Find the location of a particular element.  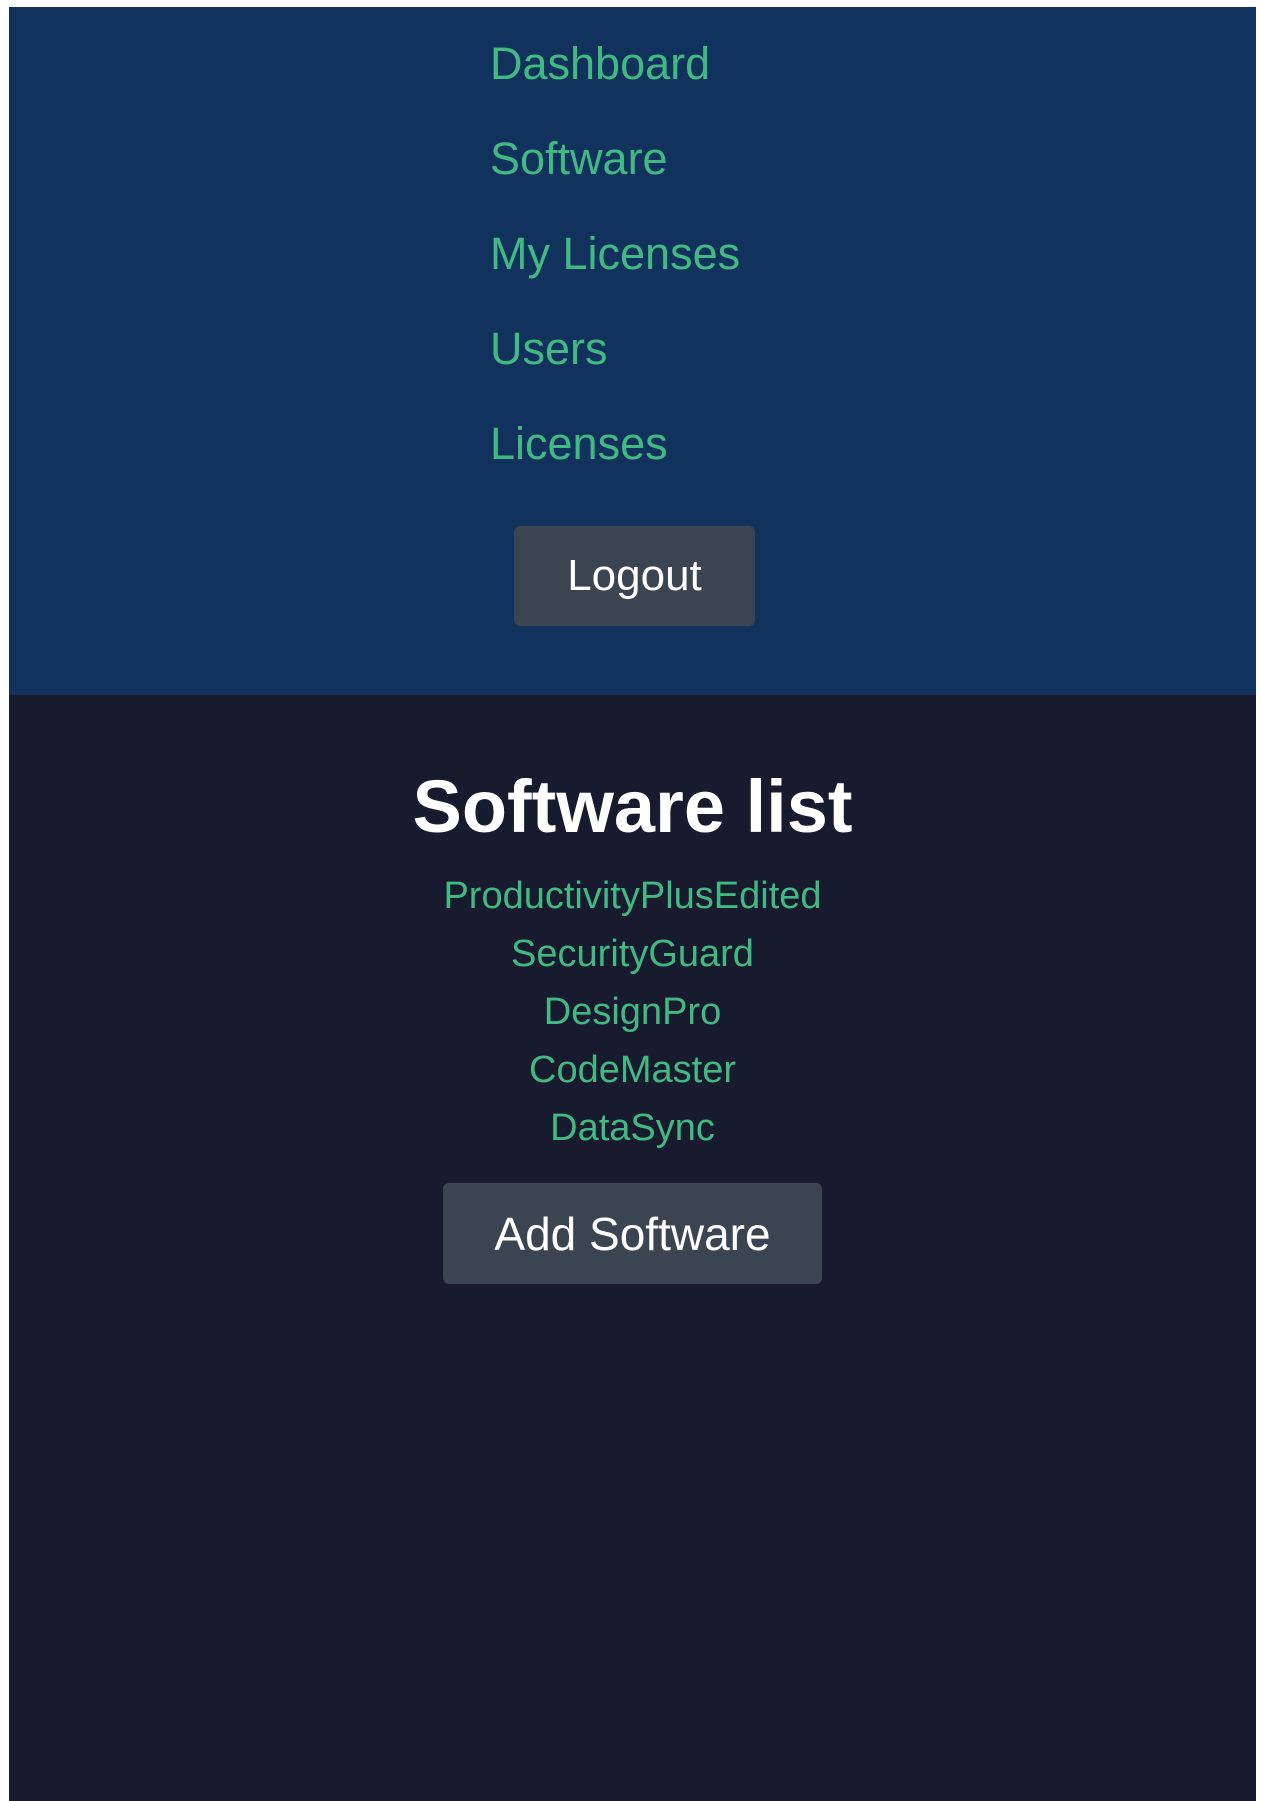

software-link-codemaster: CodeMaster is located at coordinates (632, 1070).